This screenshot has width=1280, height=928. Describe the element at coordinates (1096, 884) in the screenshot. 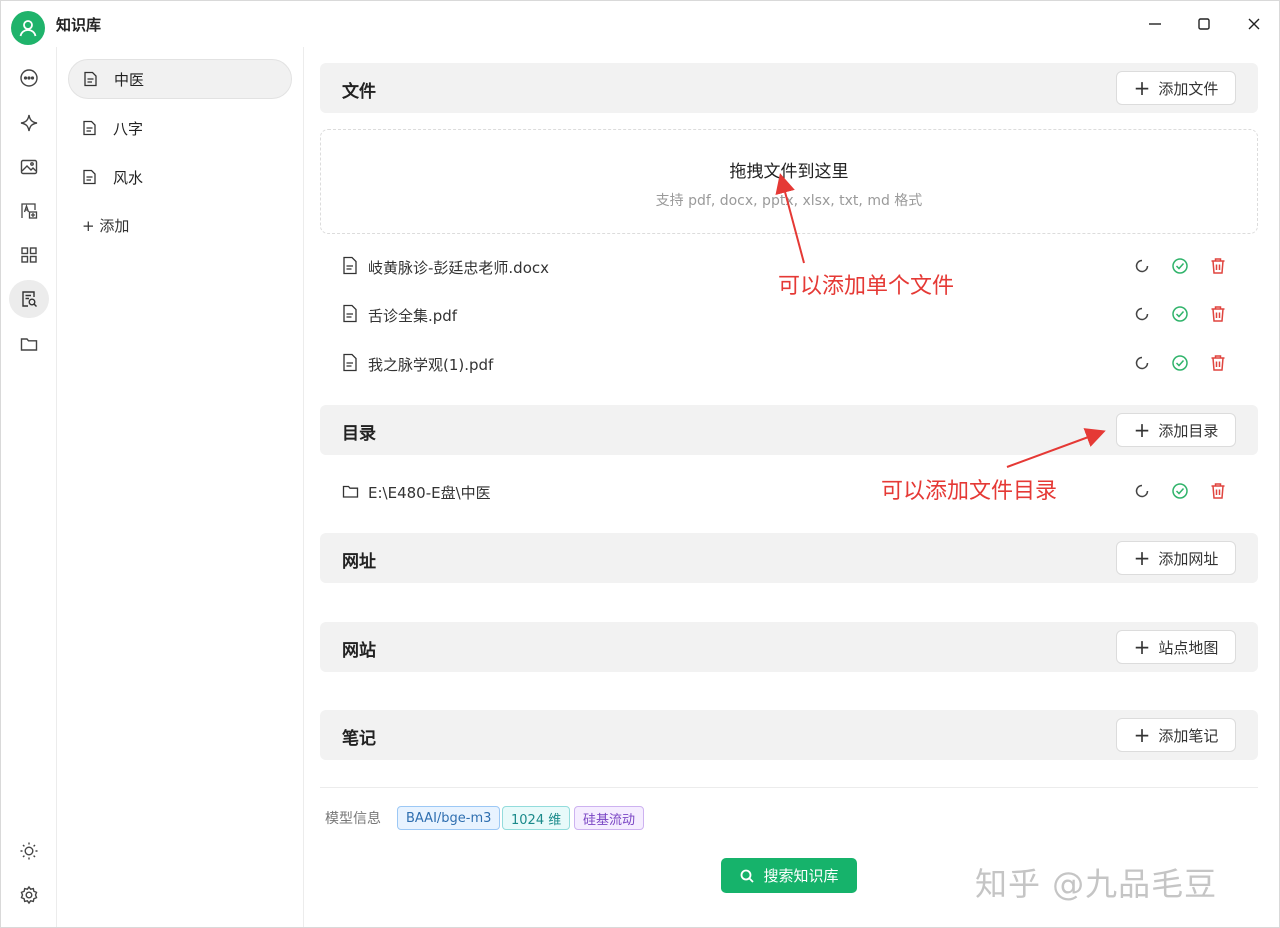

I see `watermark: 知乎 @九品毛豆` at that location.